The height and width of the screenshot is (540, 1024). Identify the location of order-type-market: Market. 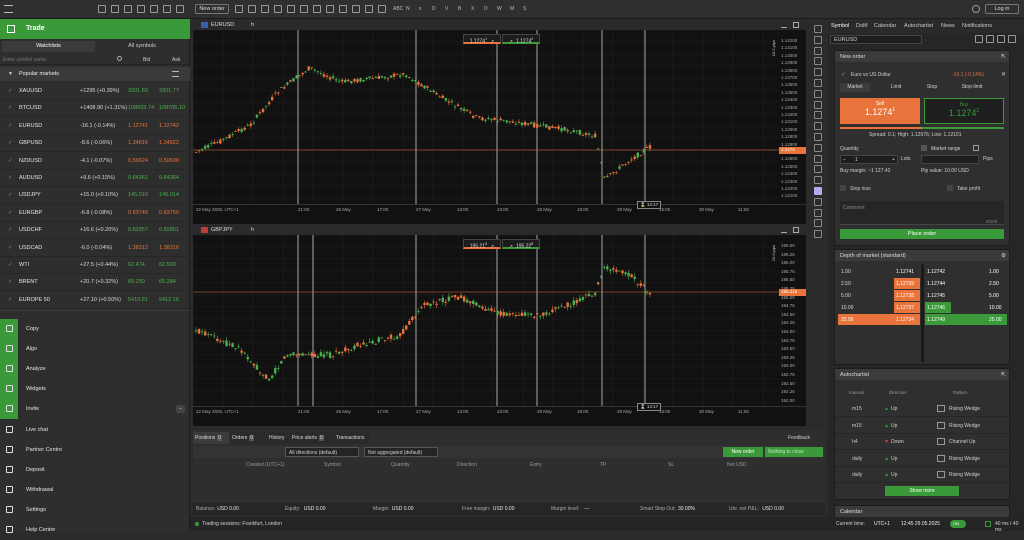
(855, 87).